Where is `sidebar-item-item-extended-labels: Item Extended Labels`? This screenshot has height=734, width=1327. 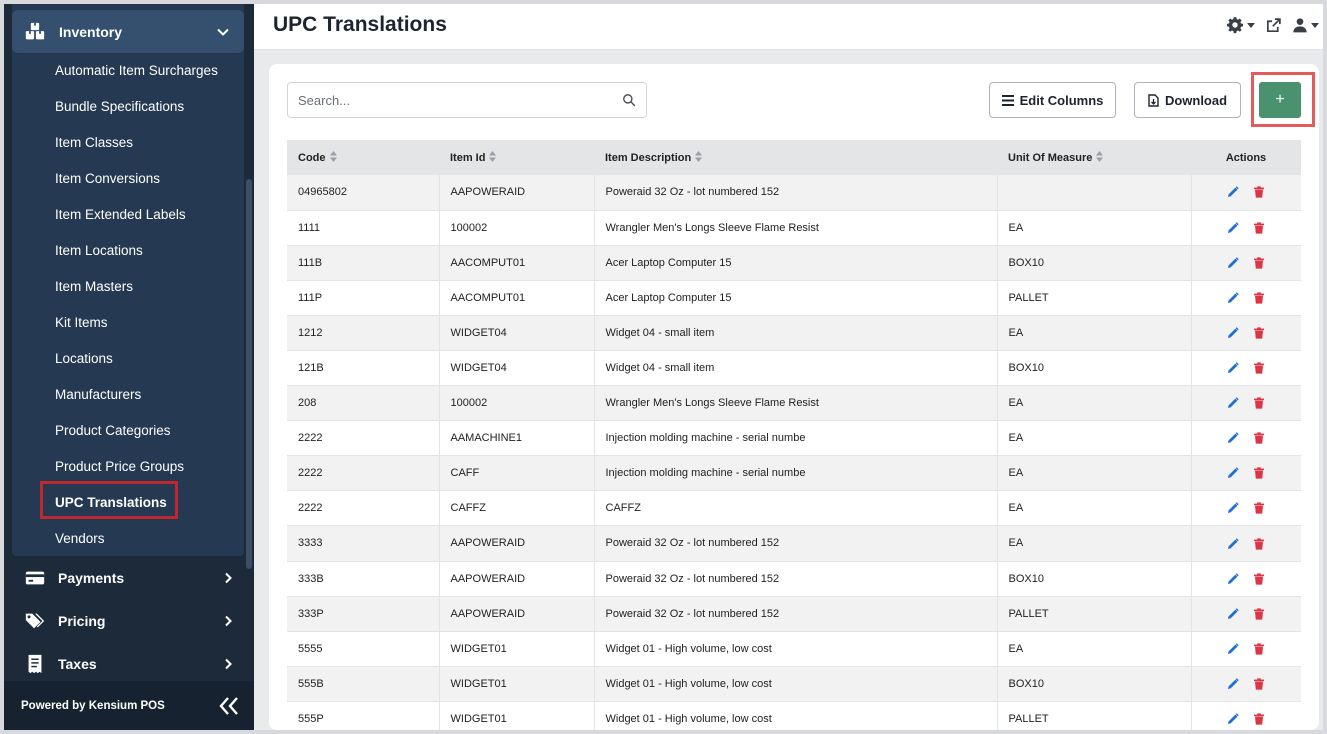
sidebar-item-item-extended-labels: Item Extended Labels is located at coordinates (120, 214).